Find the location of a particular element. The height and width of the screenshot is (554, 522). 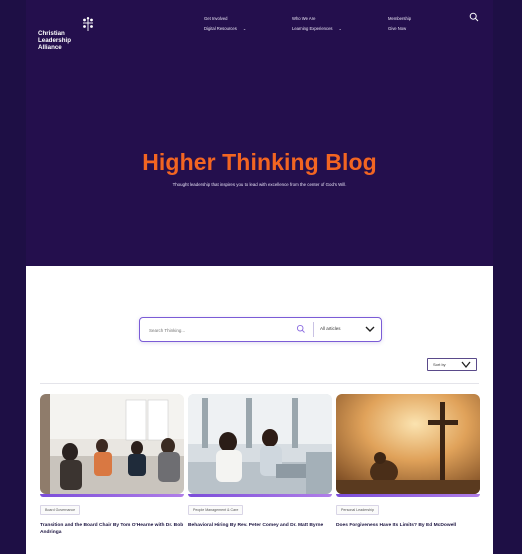

logo-wordmark: Christian Leadership Alliance is located at coordinates (55, 40).